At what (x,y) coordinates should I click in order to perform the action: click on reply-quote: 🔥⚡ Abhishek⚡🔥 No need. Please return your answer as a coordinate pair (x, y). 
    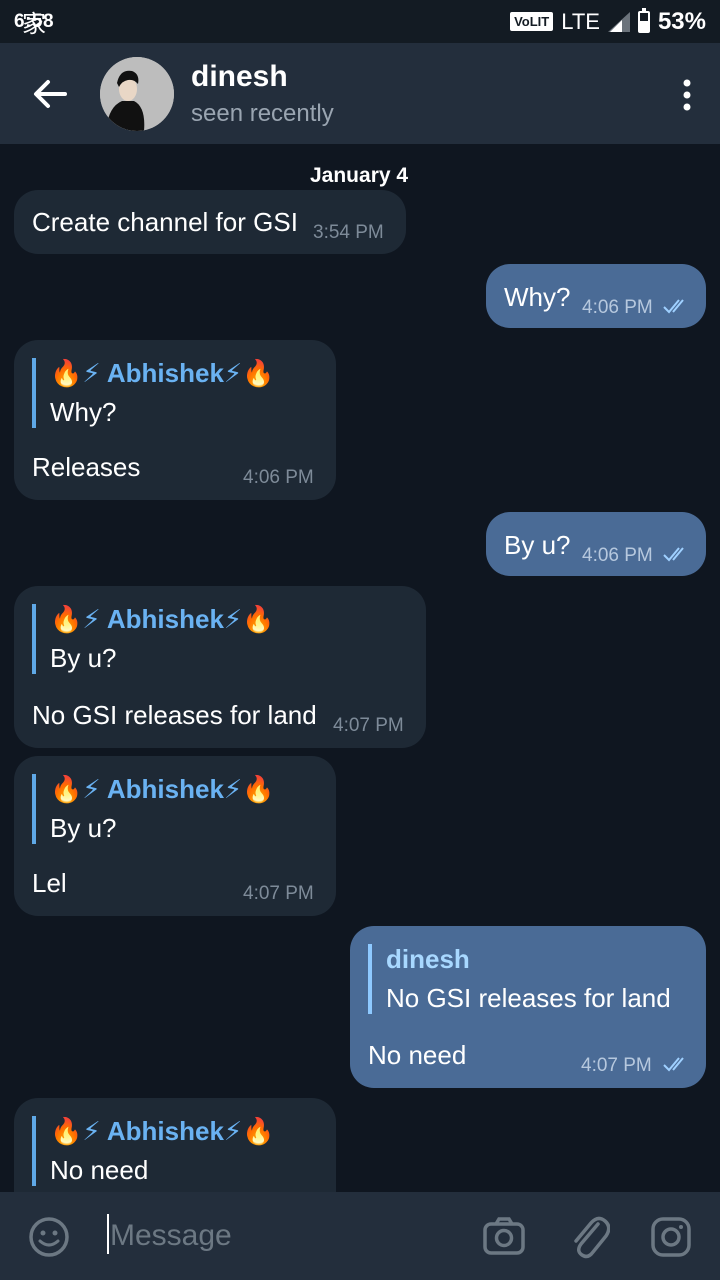
    Looking at the image, I should click on (153, 1151).